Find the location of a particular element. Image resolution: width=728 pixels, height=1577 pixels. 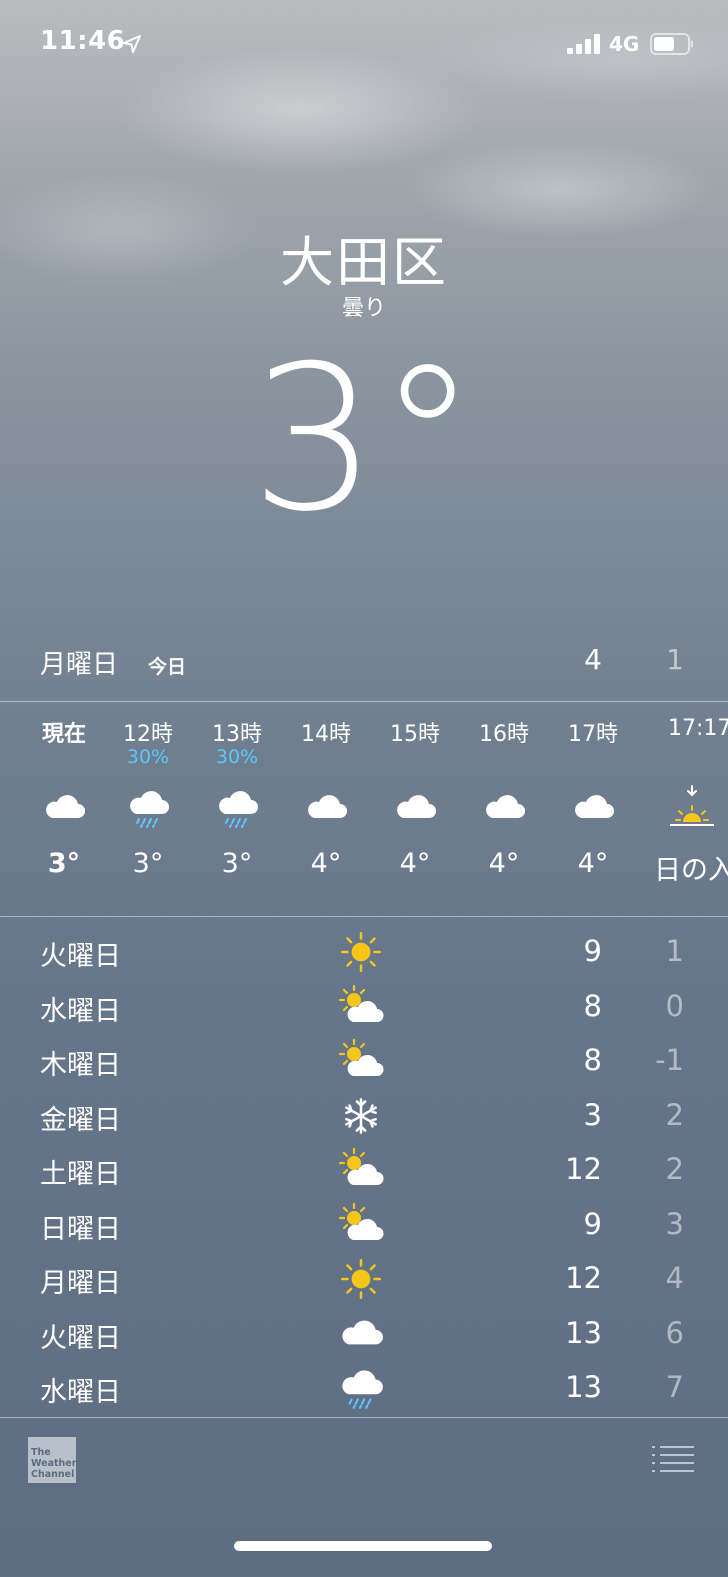

daily-row: 金曜日 3 2 is located at coordinates (364, 1115).